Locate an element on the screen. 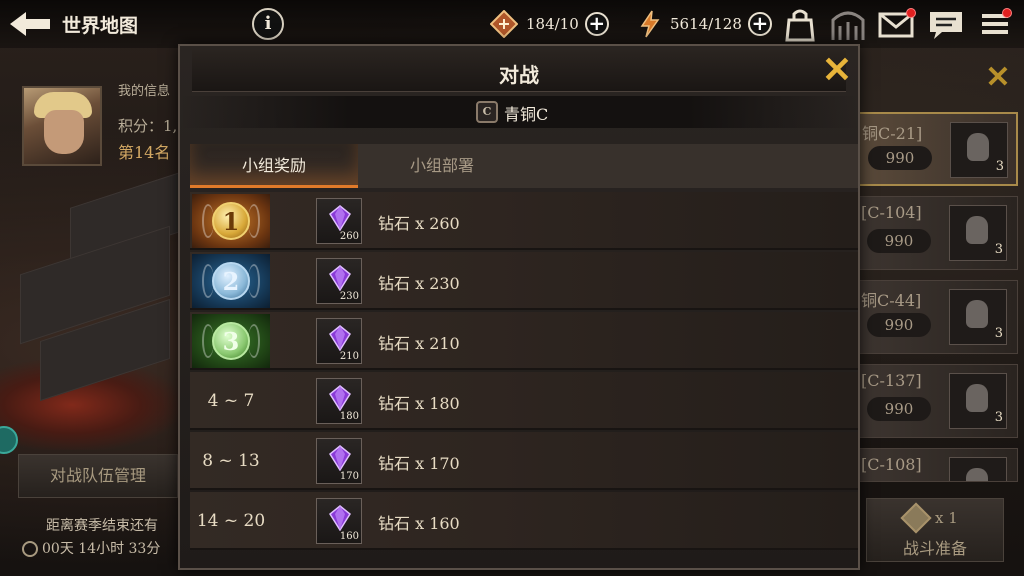 This screenshot has height=576, width=1024. gate-icon is located at coordinates (848, 24).